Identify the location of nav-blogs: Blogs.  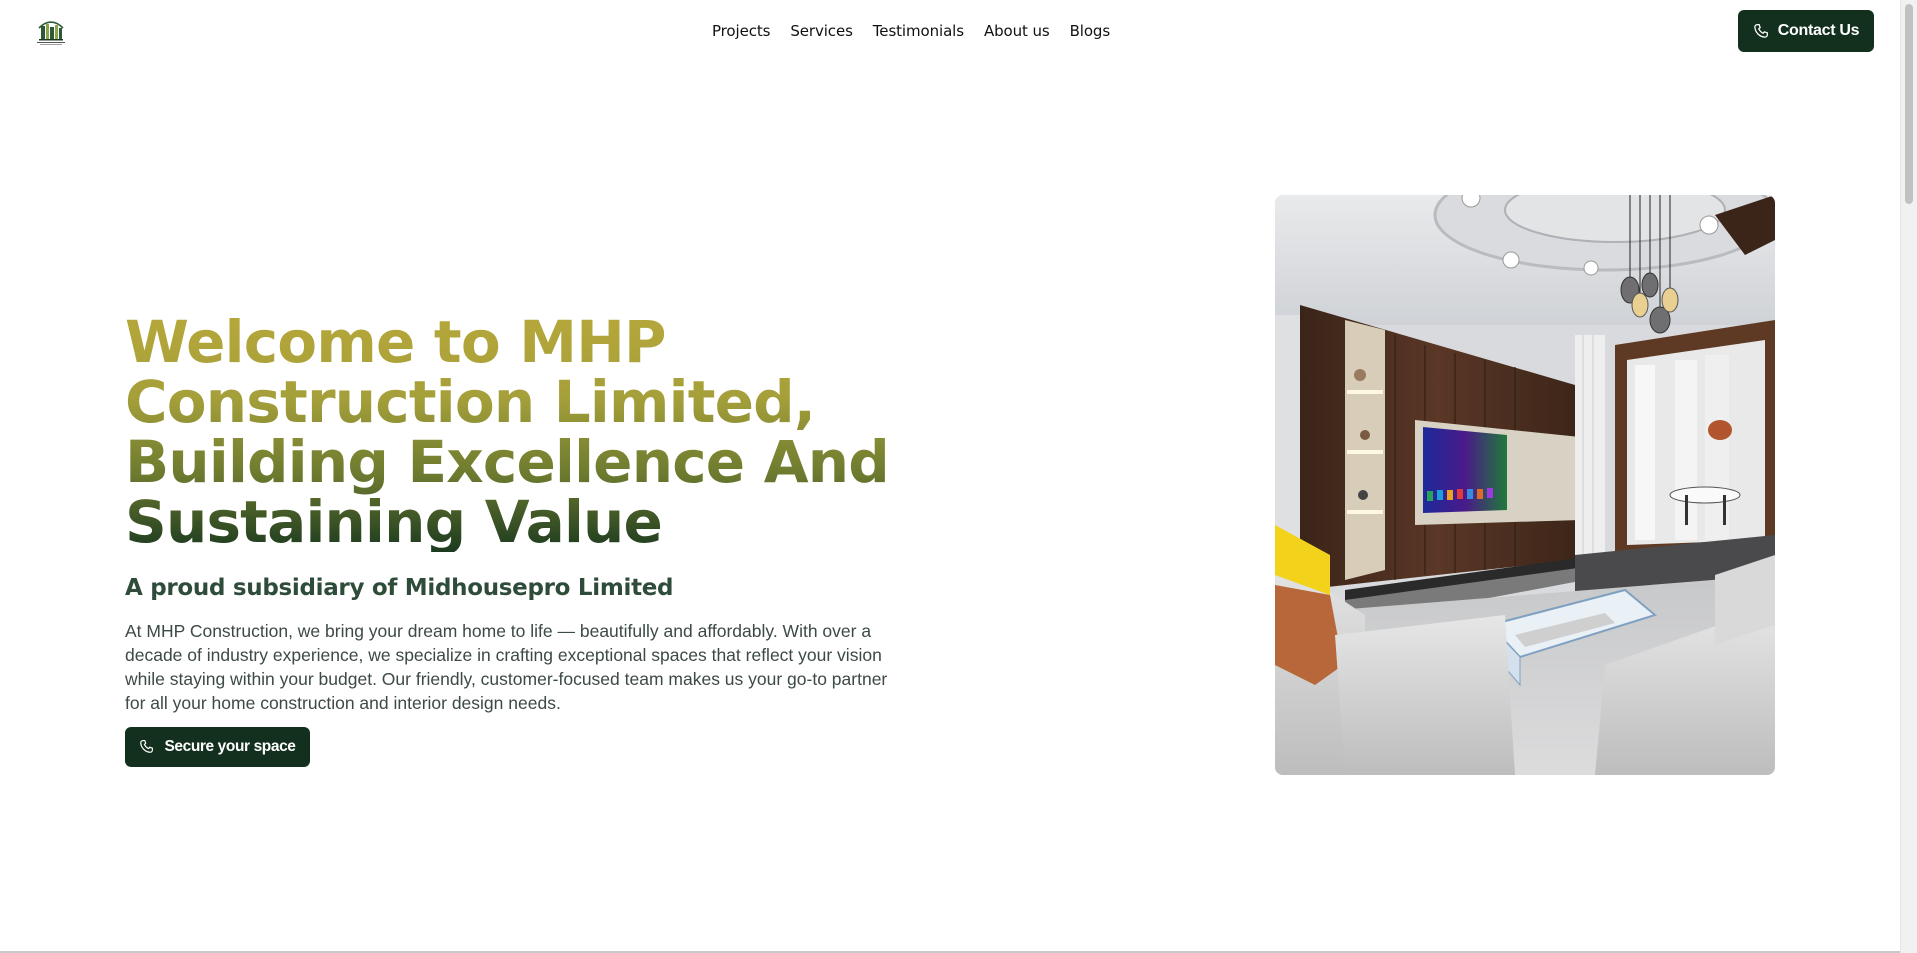
(1090, 31).